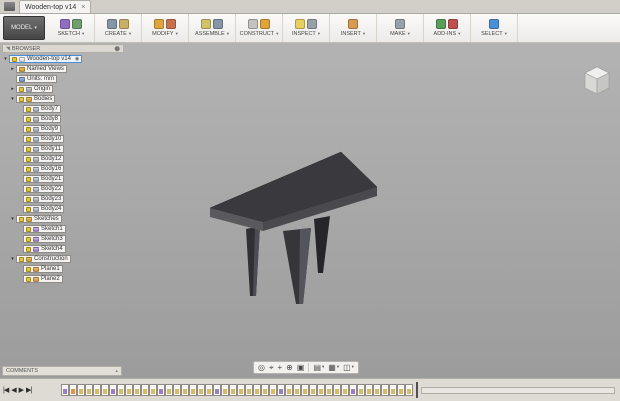 This screenshot has height=401, width=620. Describe the element at coordinates (417, 390) in the screenshot. I see `timeline-position-marker` at that location.